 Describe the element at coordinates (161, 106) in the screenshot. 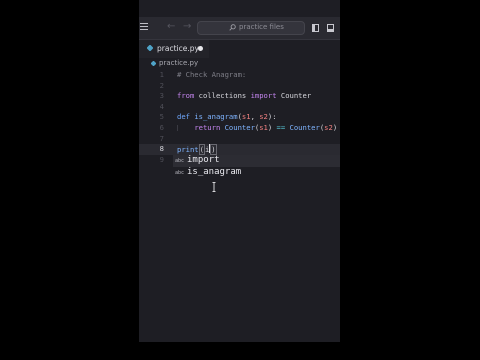

I see `line-number: 4` at that location.